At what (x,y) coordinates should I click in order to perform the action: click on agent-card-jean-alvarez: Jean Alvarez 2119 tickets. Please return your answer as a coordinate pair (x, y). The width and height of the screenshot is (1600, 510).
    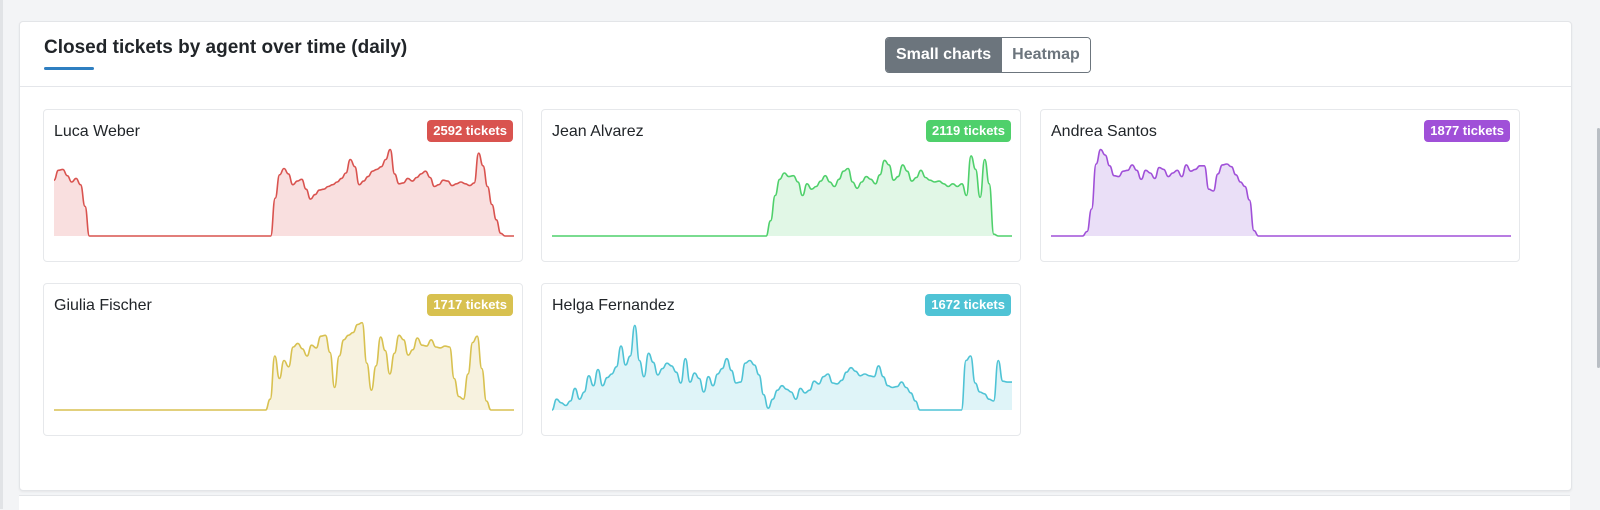
    Looking at the image, I should click on (781, 185).